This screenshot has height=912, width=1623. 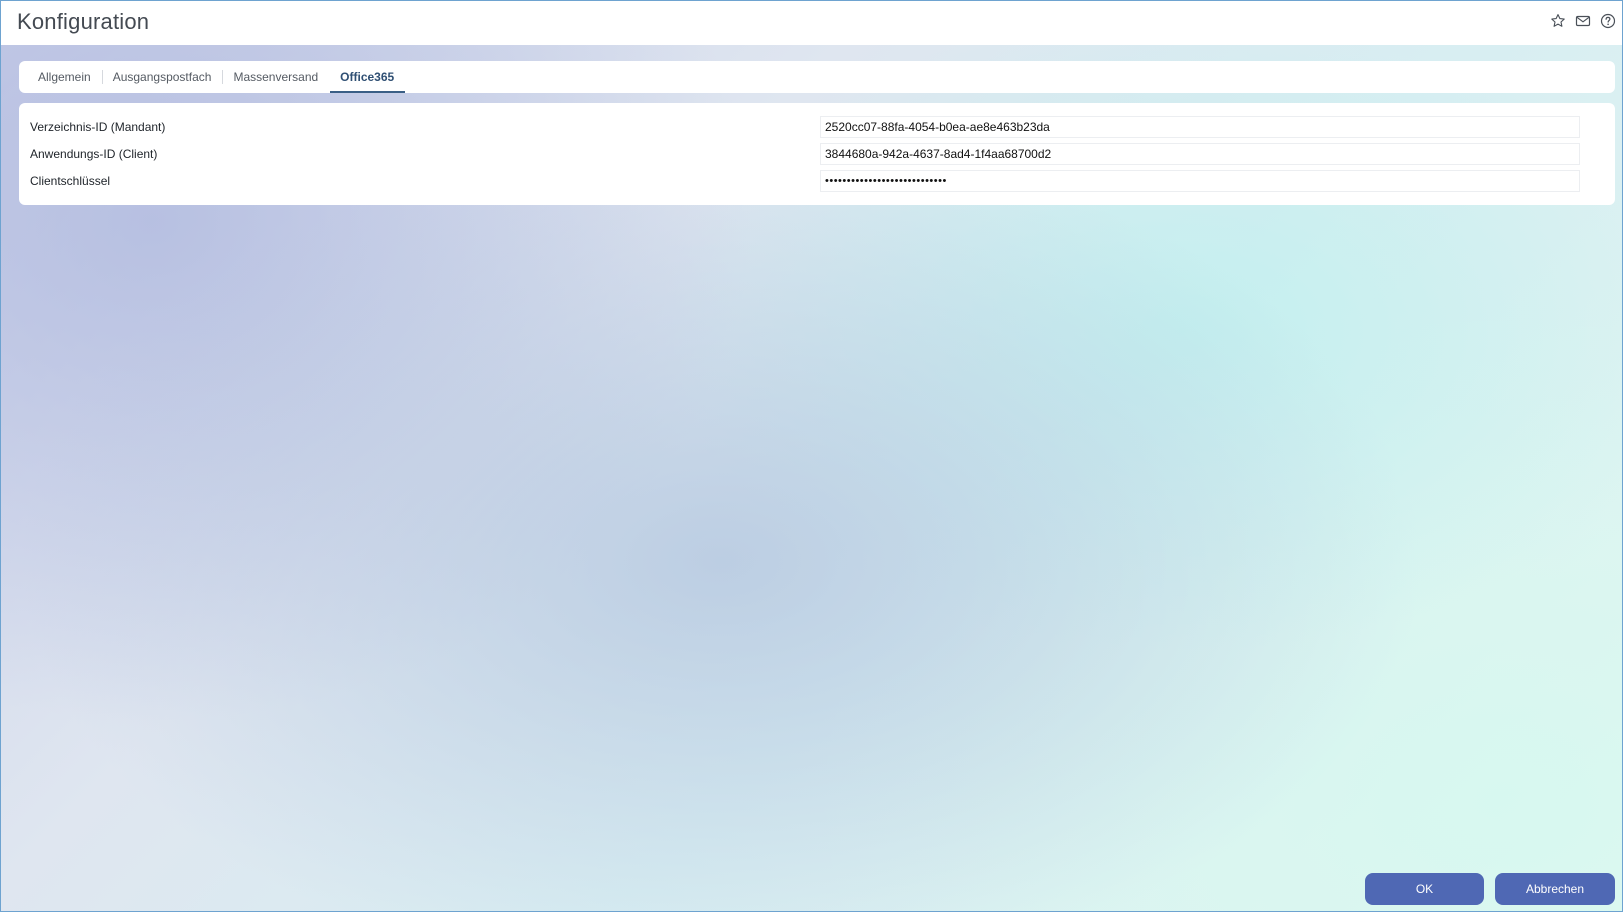 I want to click on tab-massenversand: Massenversand, so click(x=275, y=77).